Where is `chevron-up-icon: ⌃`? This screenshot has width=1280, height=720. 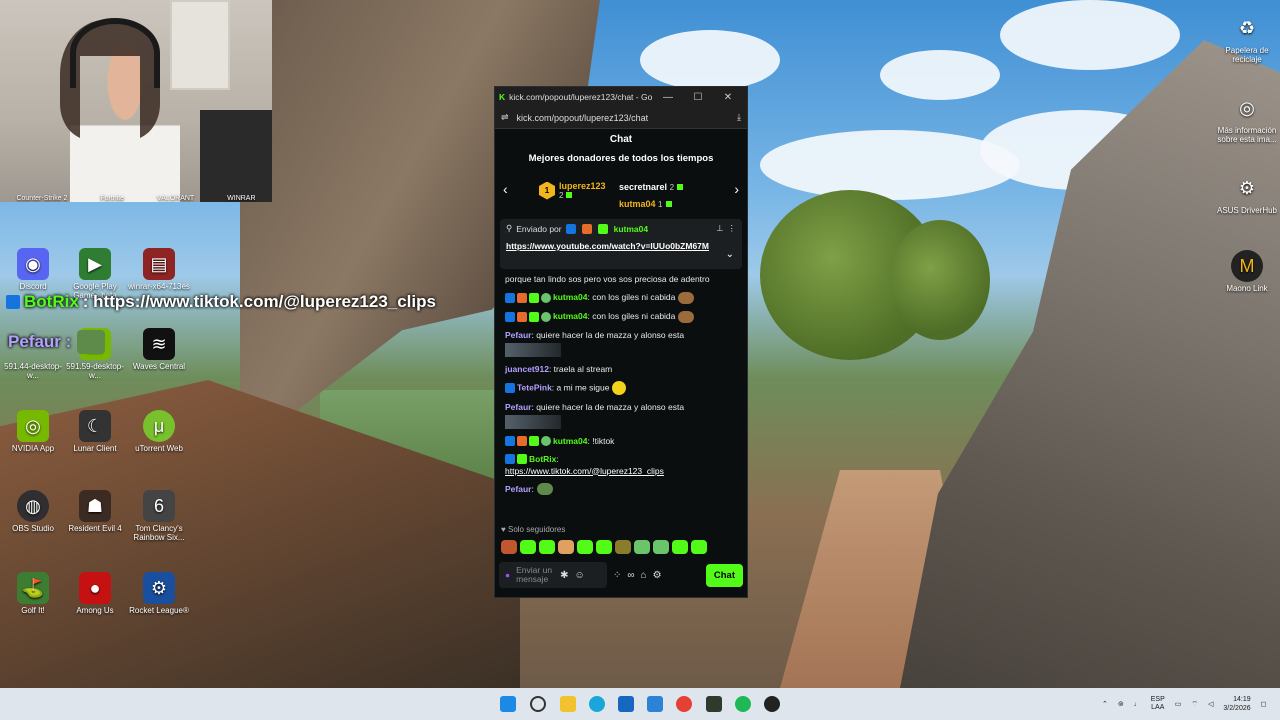
chevron-up-icon: ⌃ is located at coordinates (1105, 704).